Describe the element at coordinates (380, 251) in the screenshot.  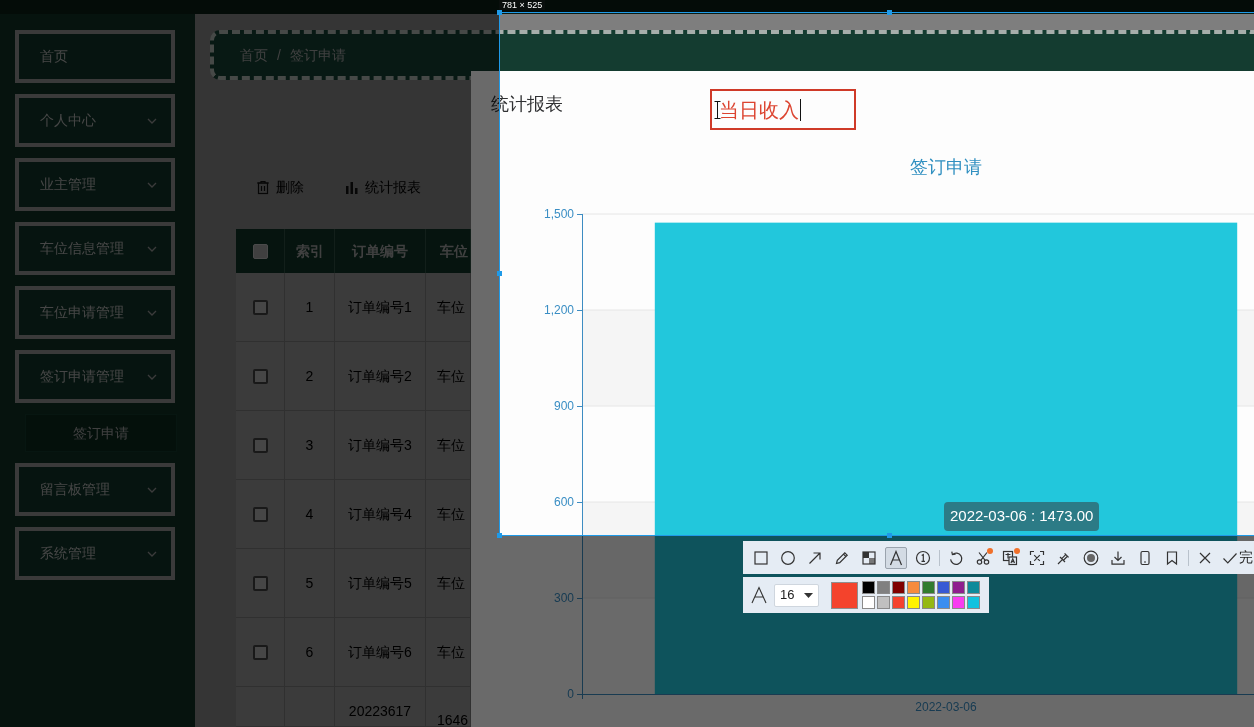
I see `table-header-cell: 订单编号` at that location.